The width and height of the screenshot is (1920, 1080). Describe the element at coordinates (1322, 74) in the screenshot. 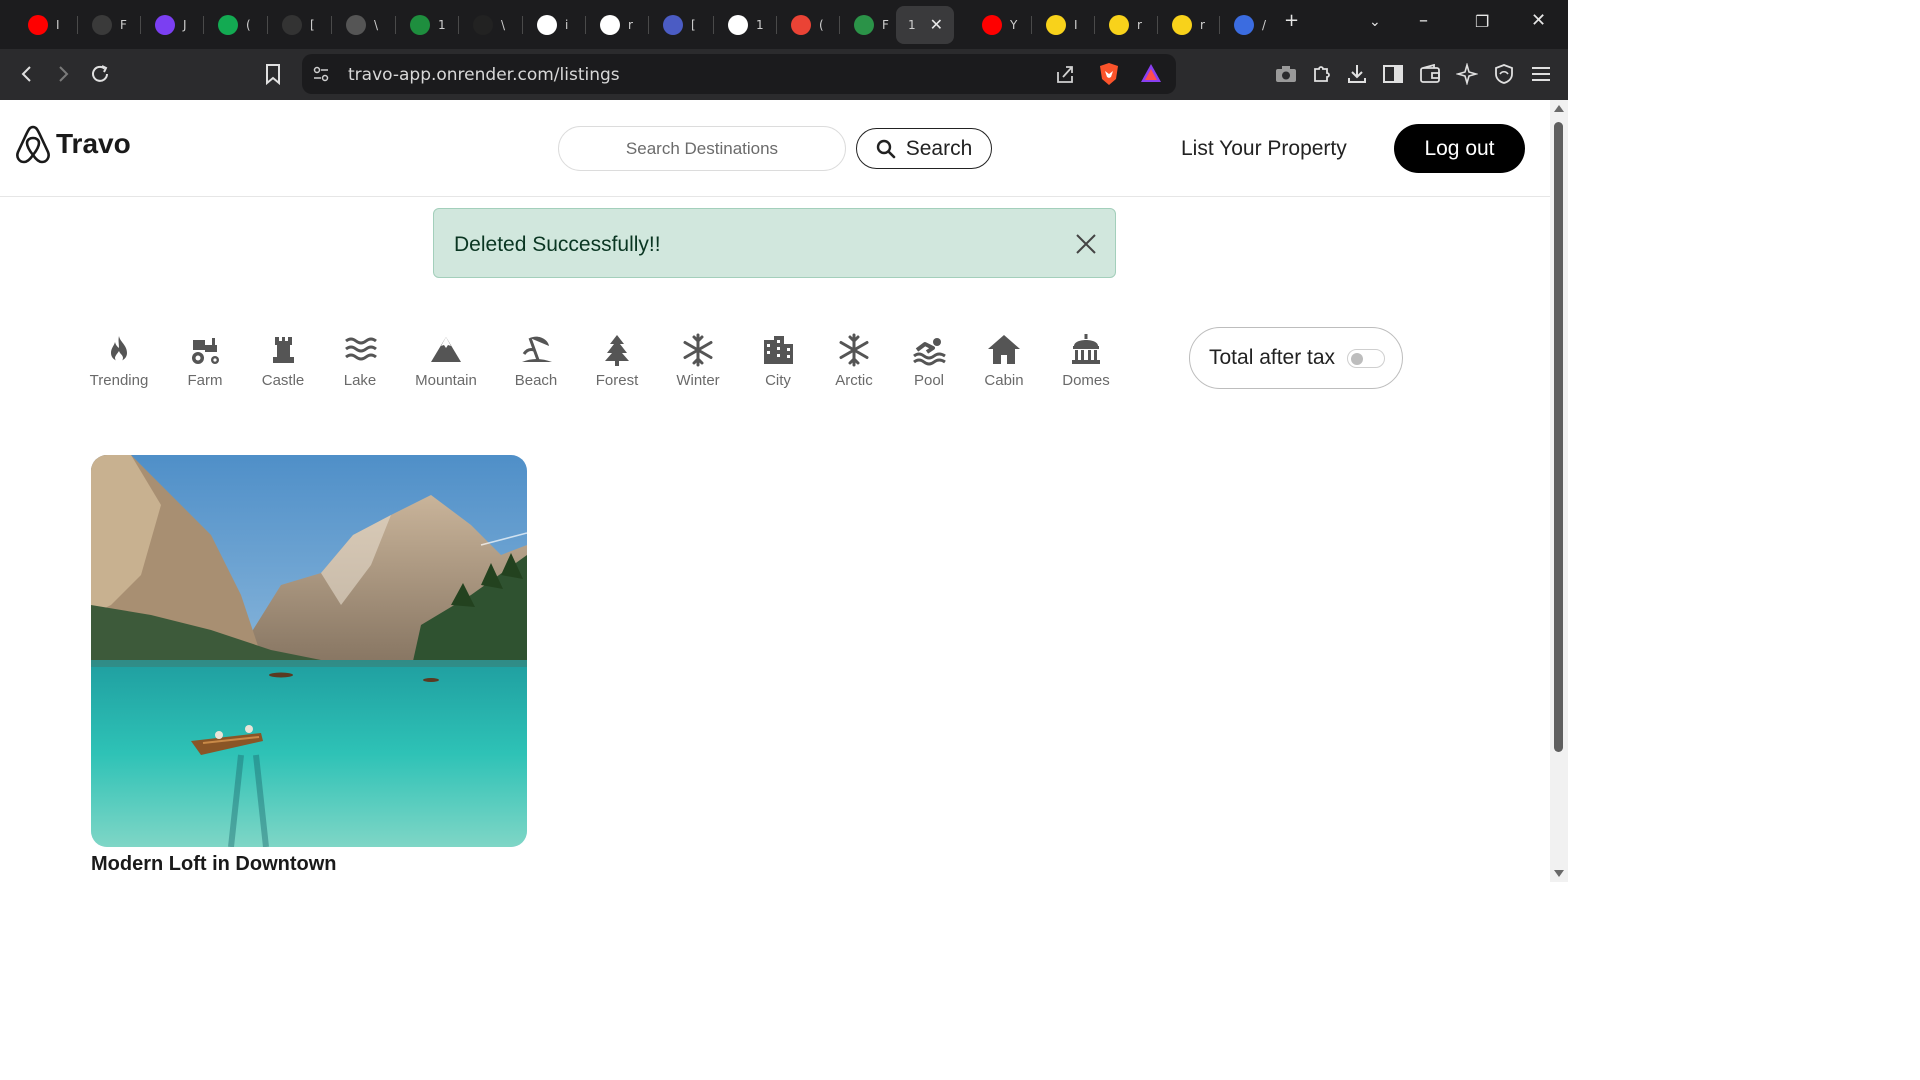

I see `extensions-button` at that location.